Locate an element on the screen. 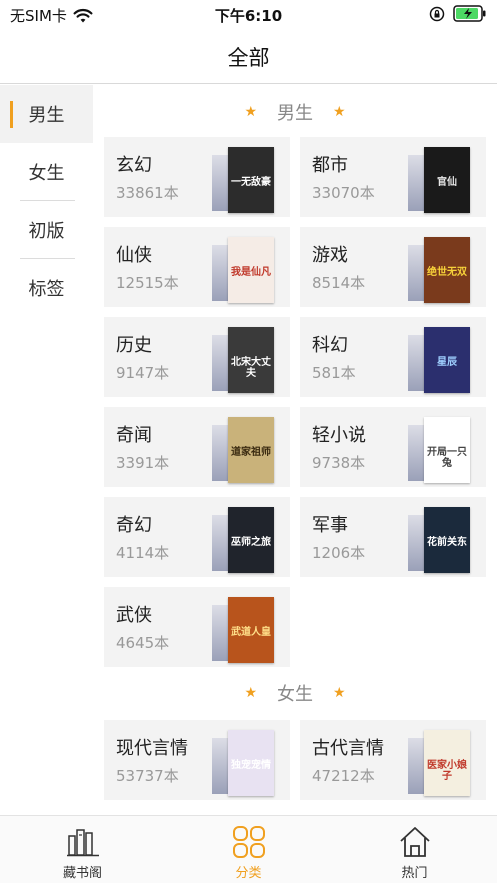 The height and width of the screenshot is (883, 497). category-name: 军事 is located at coordinates (330, 525).